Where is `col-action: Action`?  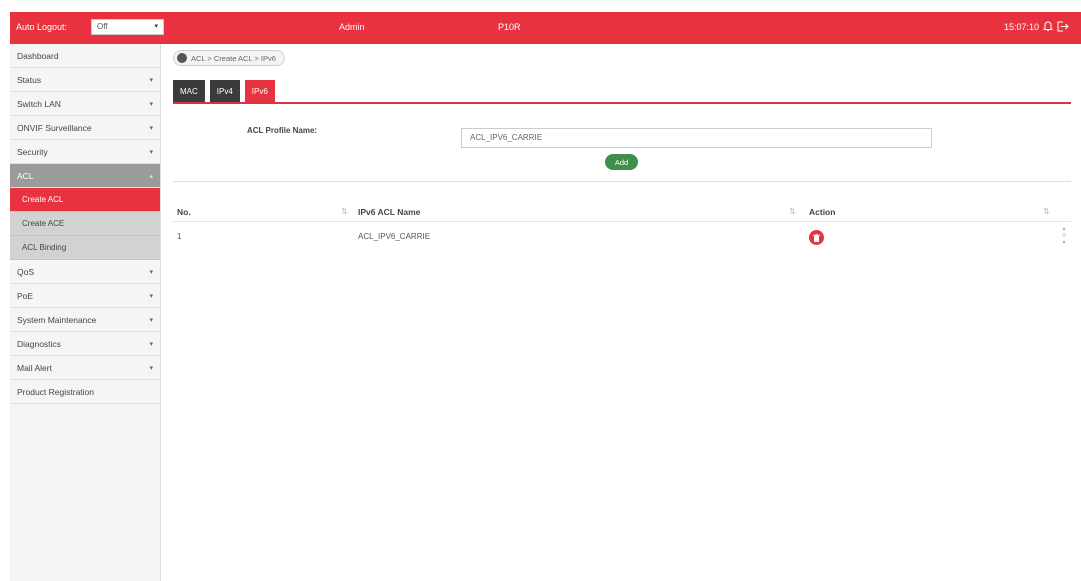 col-action: Action is located at coordinates (822, 212).